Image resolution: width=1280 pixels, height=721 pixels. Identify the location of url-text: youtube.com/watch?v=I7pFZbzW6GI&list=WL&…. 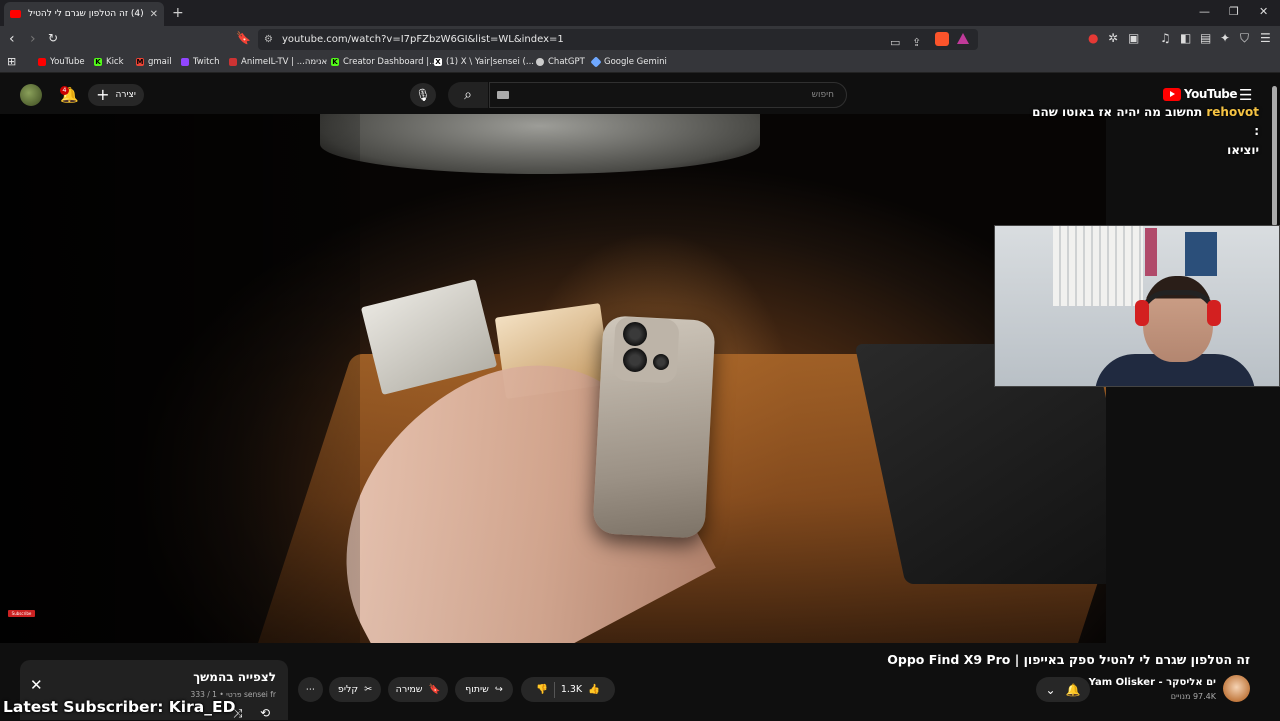
(423, 39).